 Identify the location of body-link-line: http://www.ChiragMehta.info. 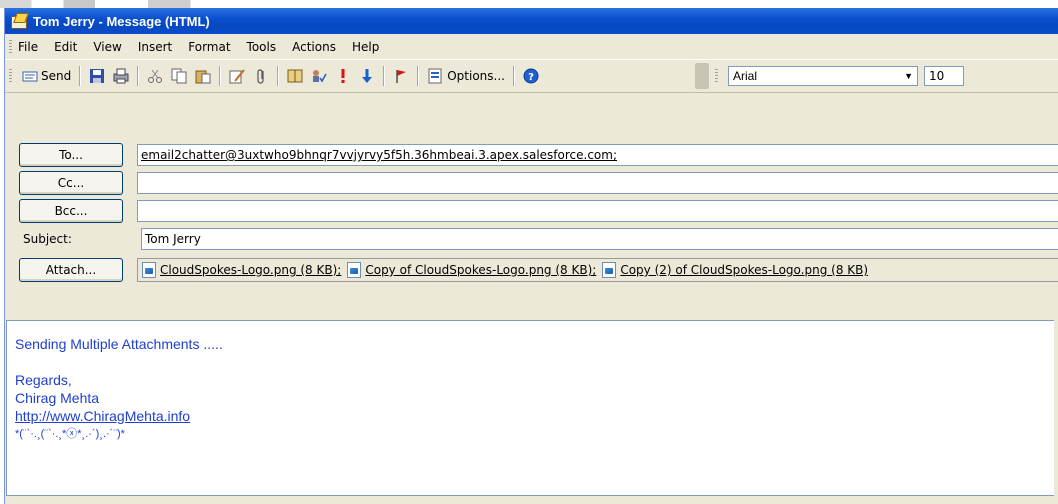
(534, 416).